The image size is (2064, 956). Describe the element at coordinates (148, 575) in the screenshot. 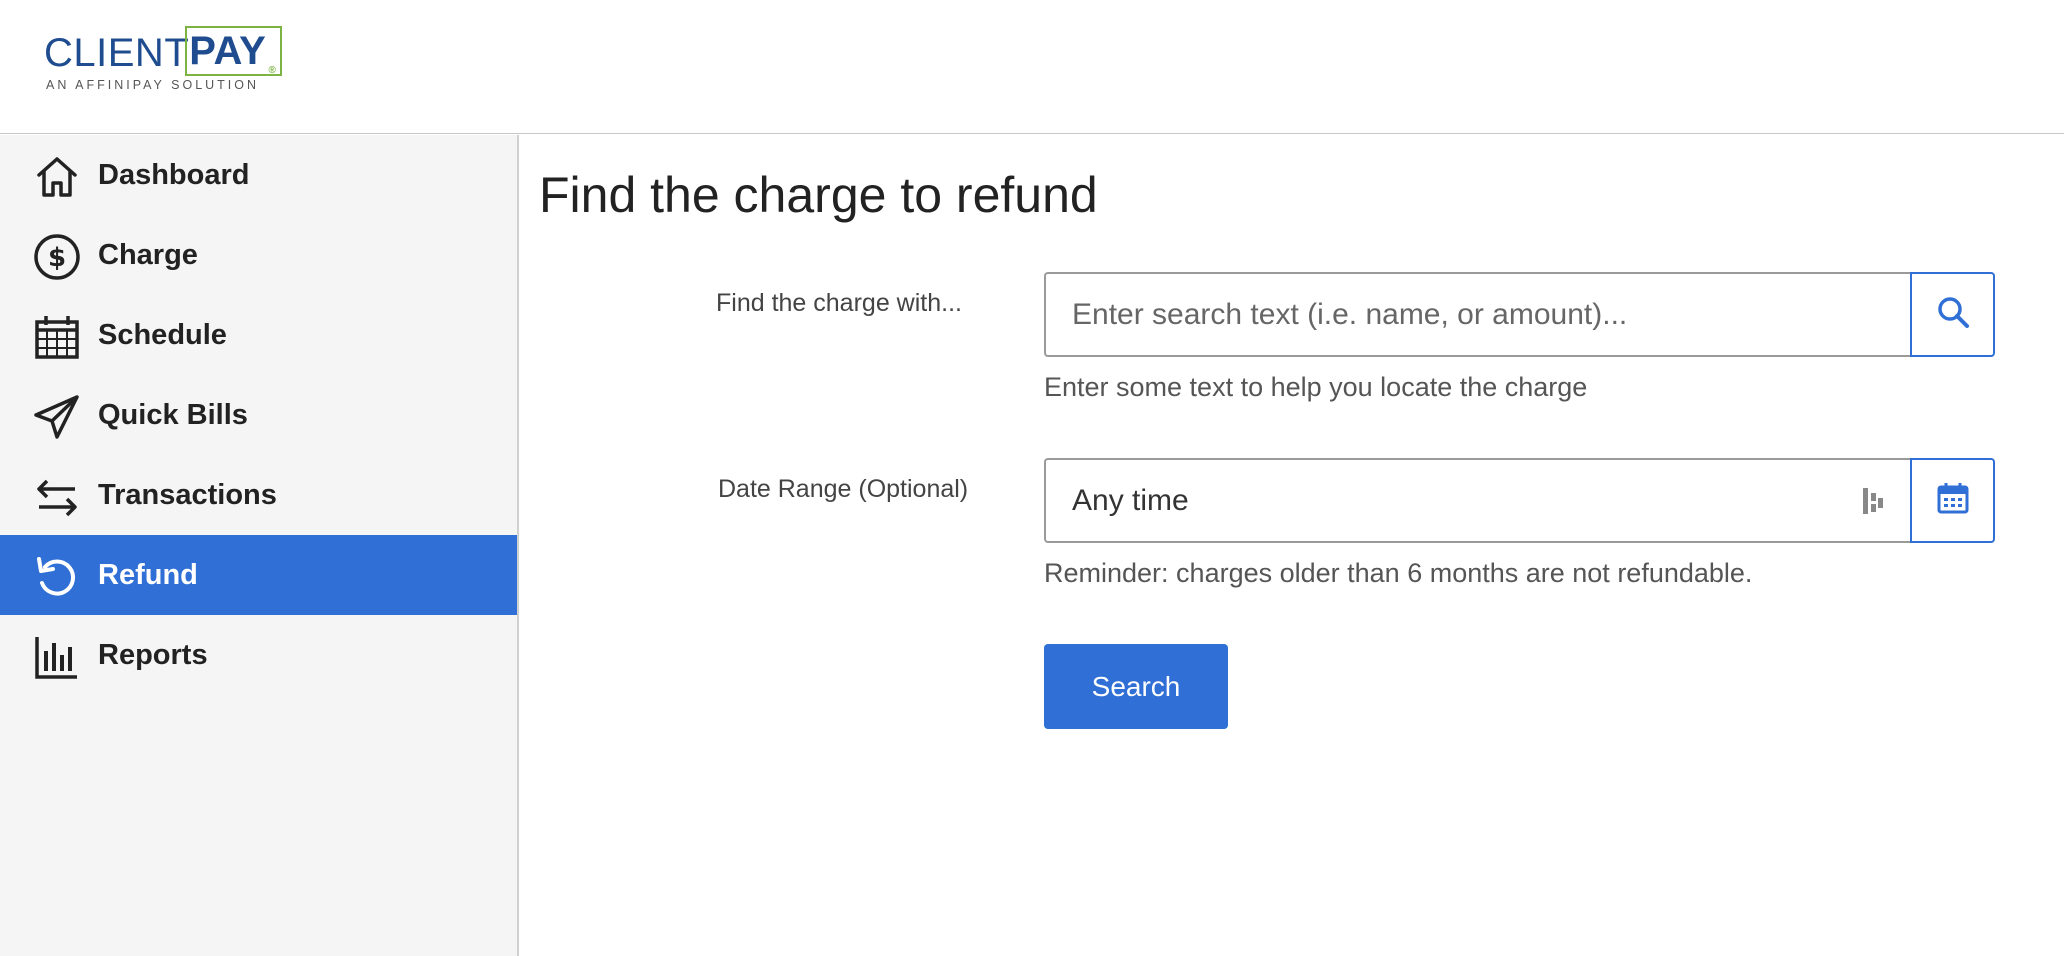

I see `sidebar-item-label: Refund` at that location.